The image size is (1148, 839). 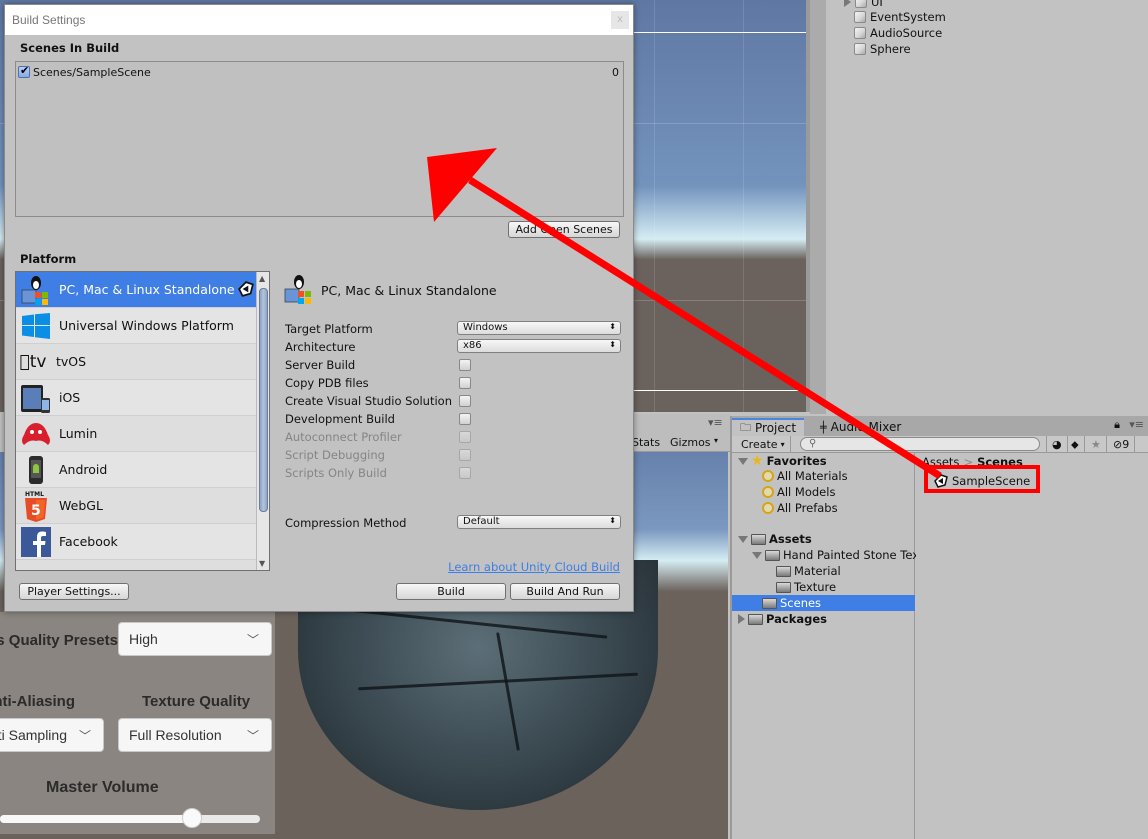 What do you see at coordinates (1057, 444) in the screenshot?
I see `filter-by-type-button: ◕` at bounding box center [1057, 444].